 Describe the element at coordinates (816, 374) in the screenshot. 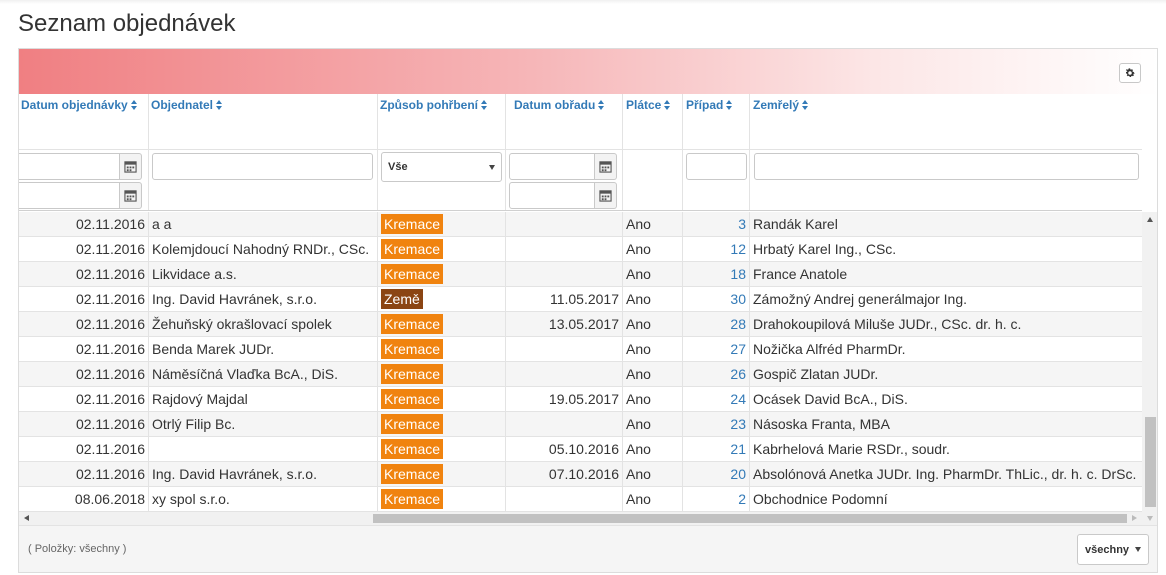

I see `cell-zemrely: Gospič Zlatan JUDr.` at that location.